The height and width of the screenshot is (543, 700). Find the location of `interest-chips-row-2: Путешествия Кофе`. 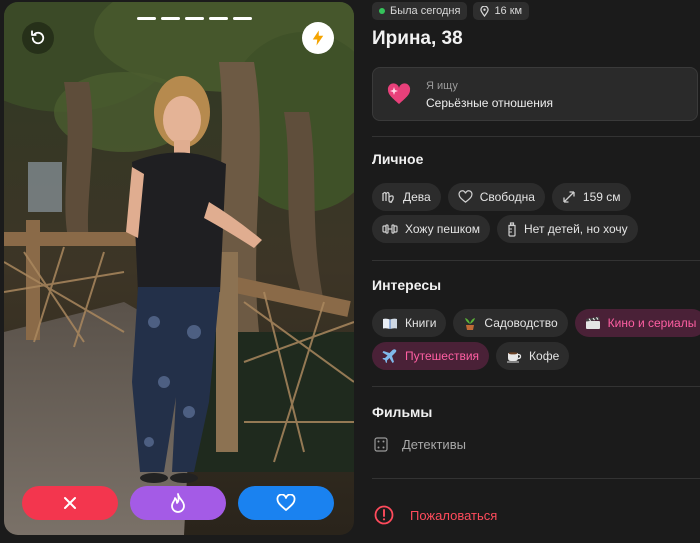

interest-chips-row-2: Путешествия Кофе is located at coordinates (471, 356).